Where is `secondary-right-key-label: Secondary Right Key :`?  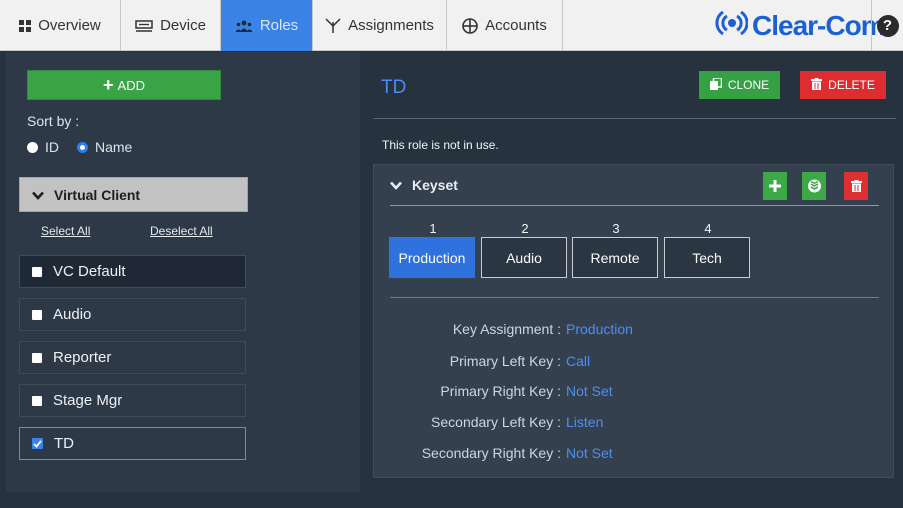
secondary-right-key-label: Secondary Right Key : is located at coordinates (491, 453).